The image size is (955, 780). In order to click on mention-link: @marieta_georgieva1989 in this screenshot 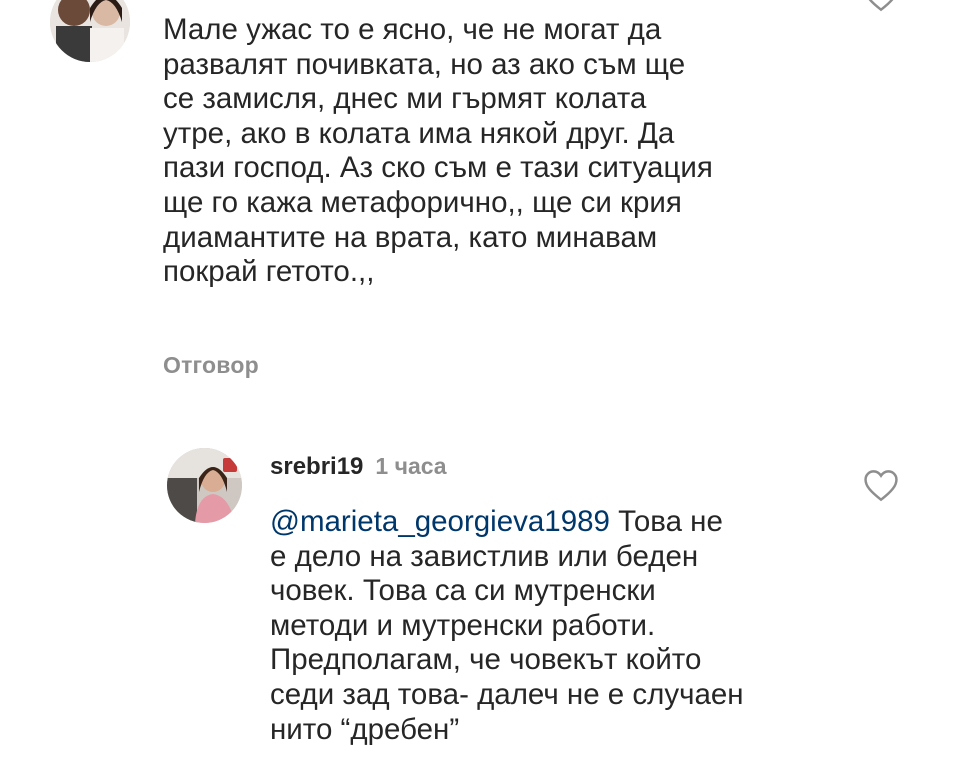, I will do `click(440, 521)`.